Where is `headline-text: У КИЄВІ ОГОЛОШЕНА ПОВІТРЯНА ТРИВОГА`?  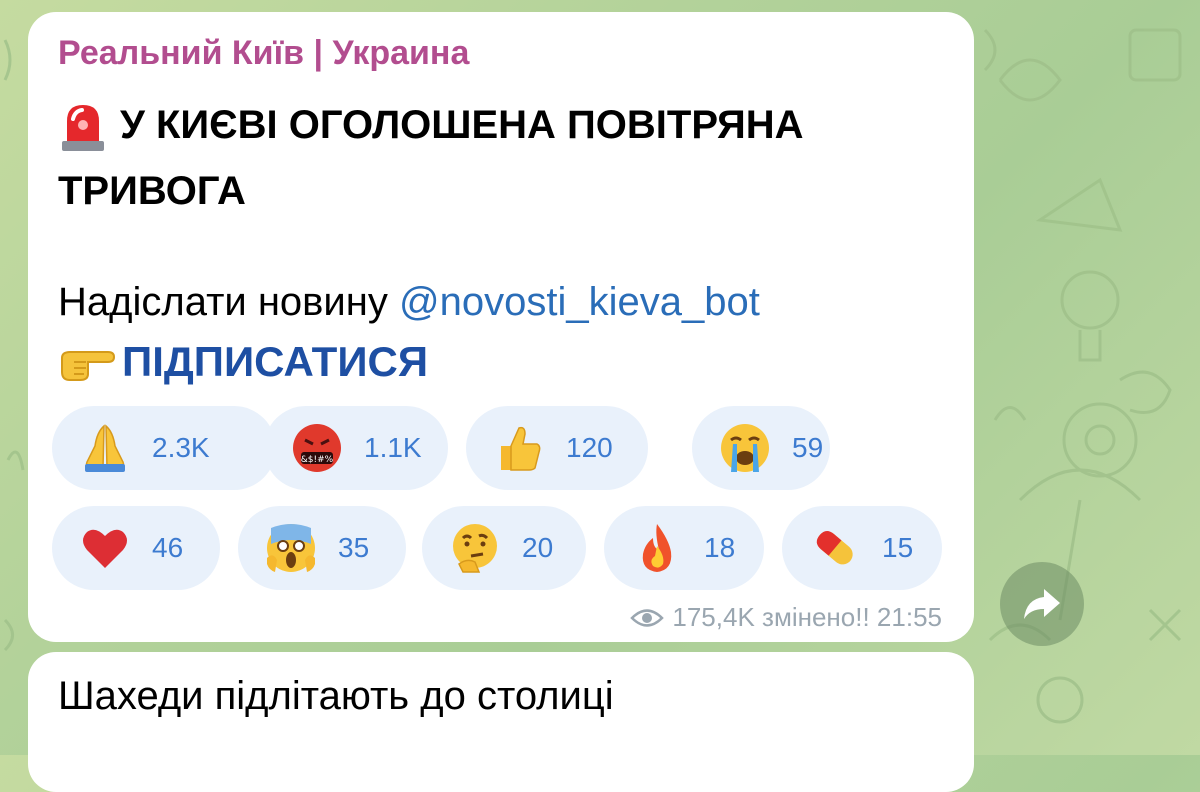
headline-text: У КИЄВІ ОГОЛОШЕНА ПОВІТРЯНА ТРИВОГА is located at coordinates (431, 158).